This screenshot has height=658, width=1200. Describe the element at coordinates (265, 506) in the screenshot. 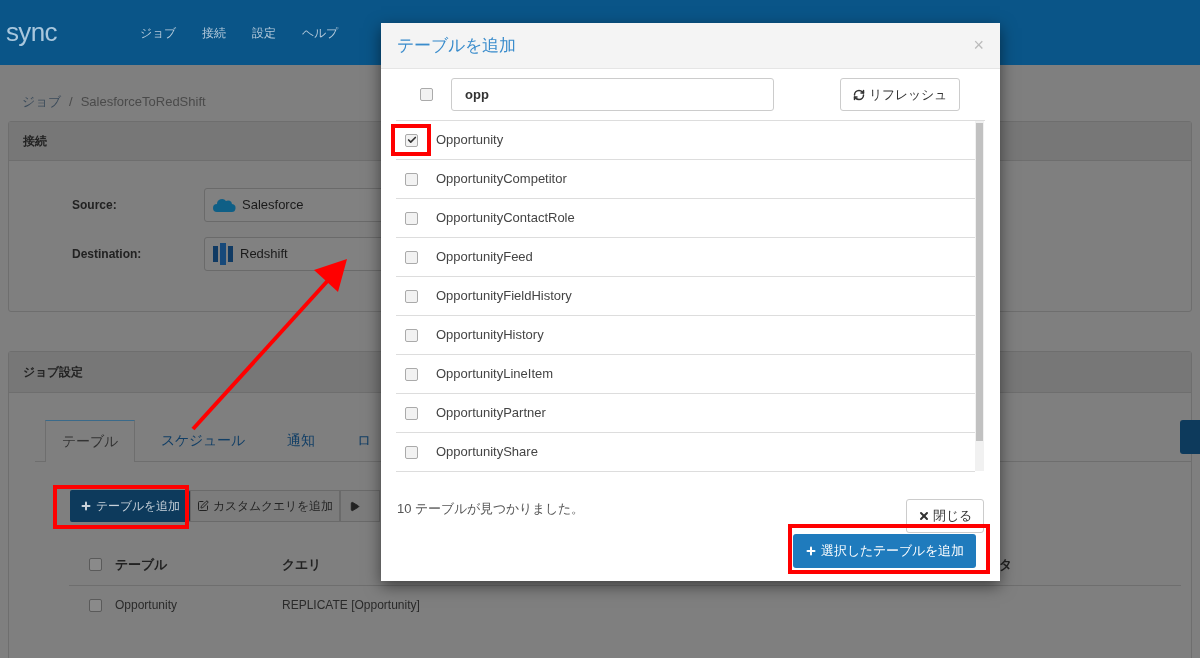

I see `custom-query-button: カスタムクエリを追加` at that location.